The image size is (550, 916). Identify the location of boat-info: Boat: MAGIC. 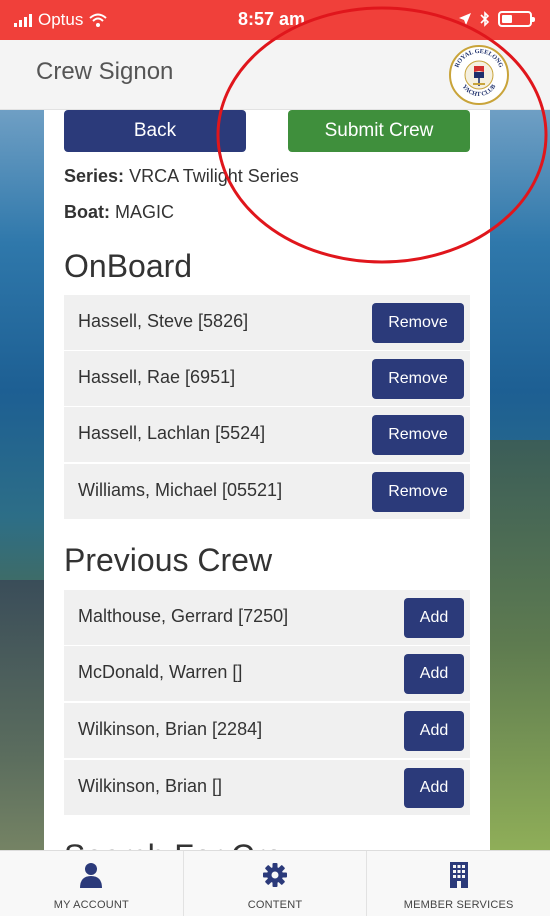
(119, 212).